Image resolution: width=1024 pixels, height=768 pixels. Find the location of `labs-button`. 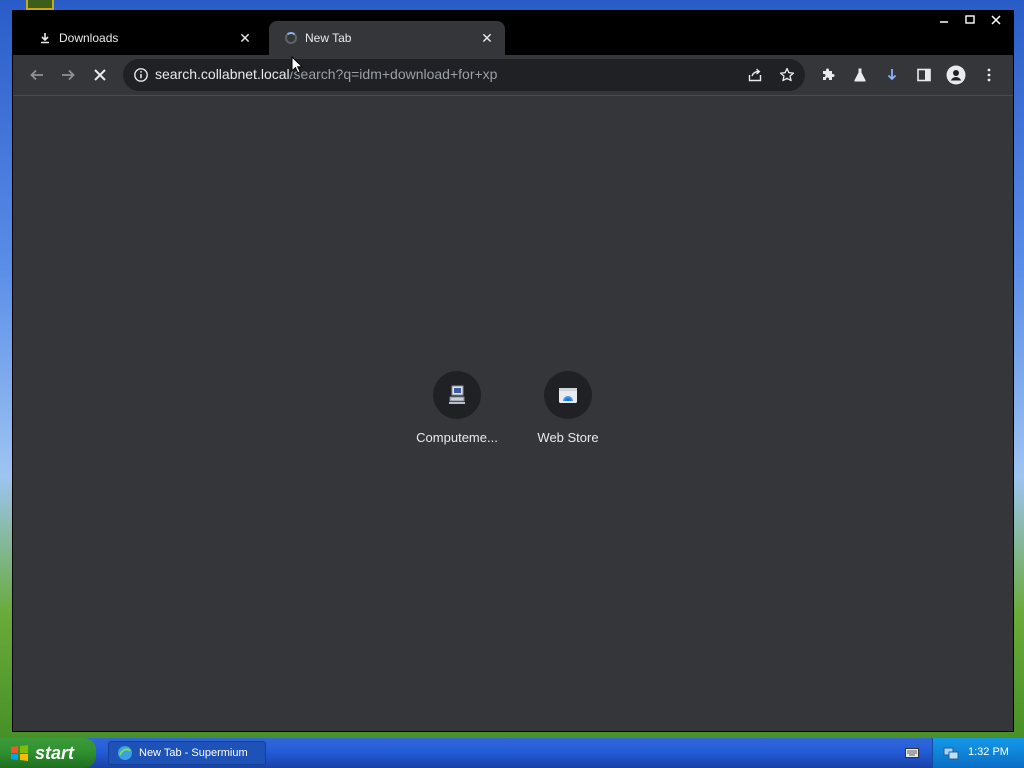

labs-button is located at coordinates (860, 75).